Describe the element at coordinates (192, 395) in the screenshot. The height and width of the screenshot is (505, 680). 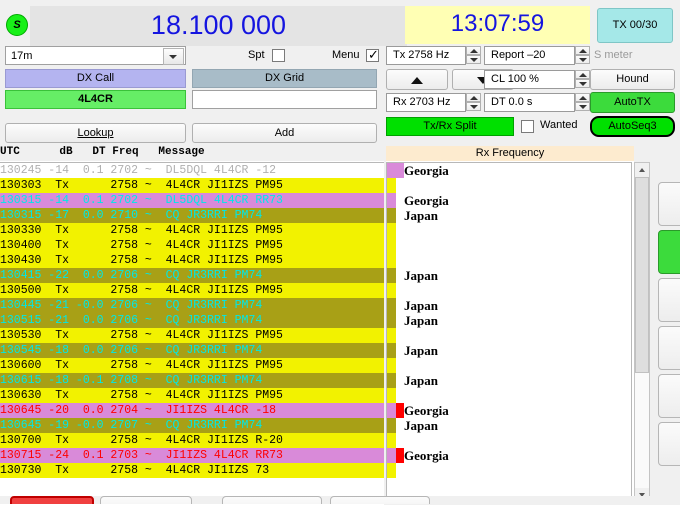
I see `decode-row: 130630 Tx 2758 ~ 4L4CR JI1IZS PM95` at that location.